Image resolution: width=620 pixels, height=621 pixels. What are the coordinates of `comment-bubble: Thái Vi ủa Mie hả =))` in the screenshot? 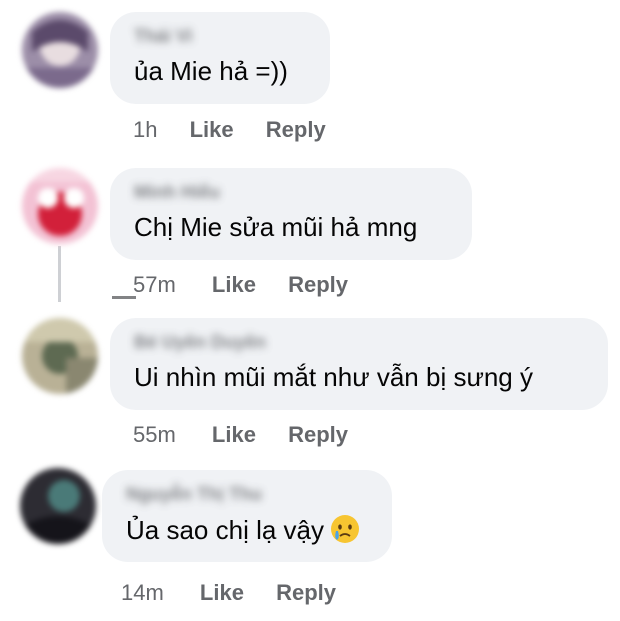 It's located at (220, 58).